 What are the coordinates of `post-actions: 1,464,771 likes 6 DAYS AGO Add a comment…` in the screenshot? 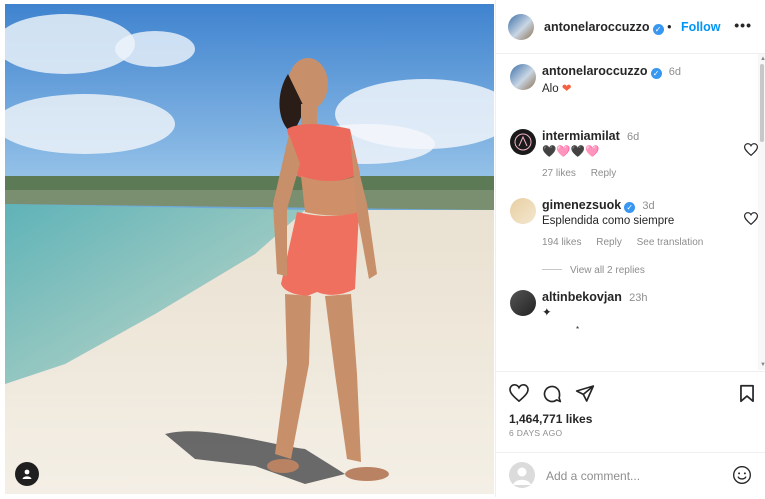 It's located at (630, 434).